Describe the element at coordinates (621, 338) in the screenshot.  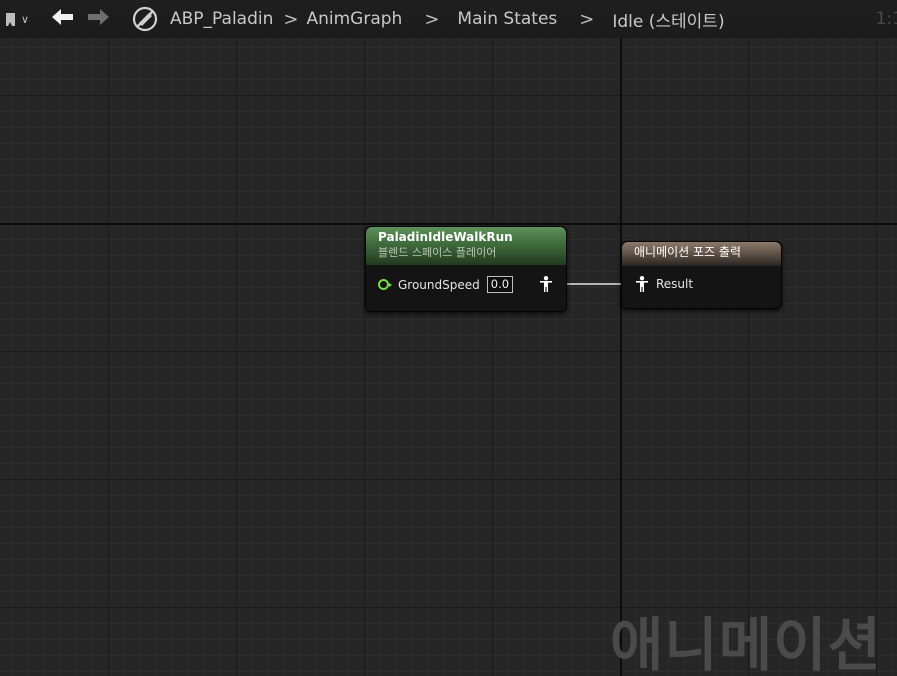
I see `graph-origin-axis-vertical` at that location.